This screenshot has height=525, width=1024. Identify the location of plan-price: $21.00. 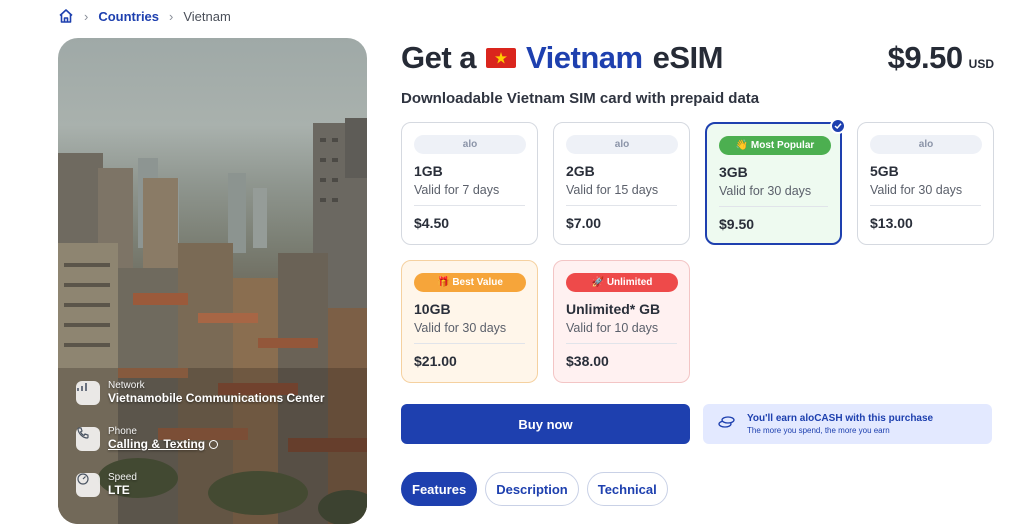
(435, 361).